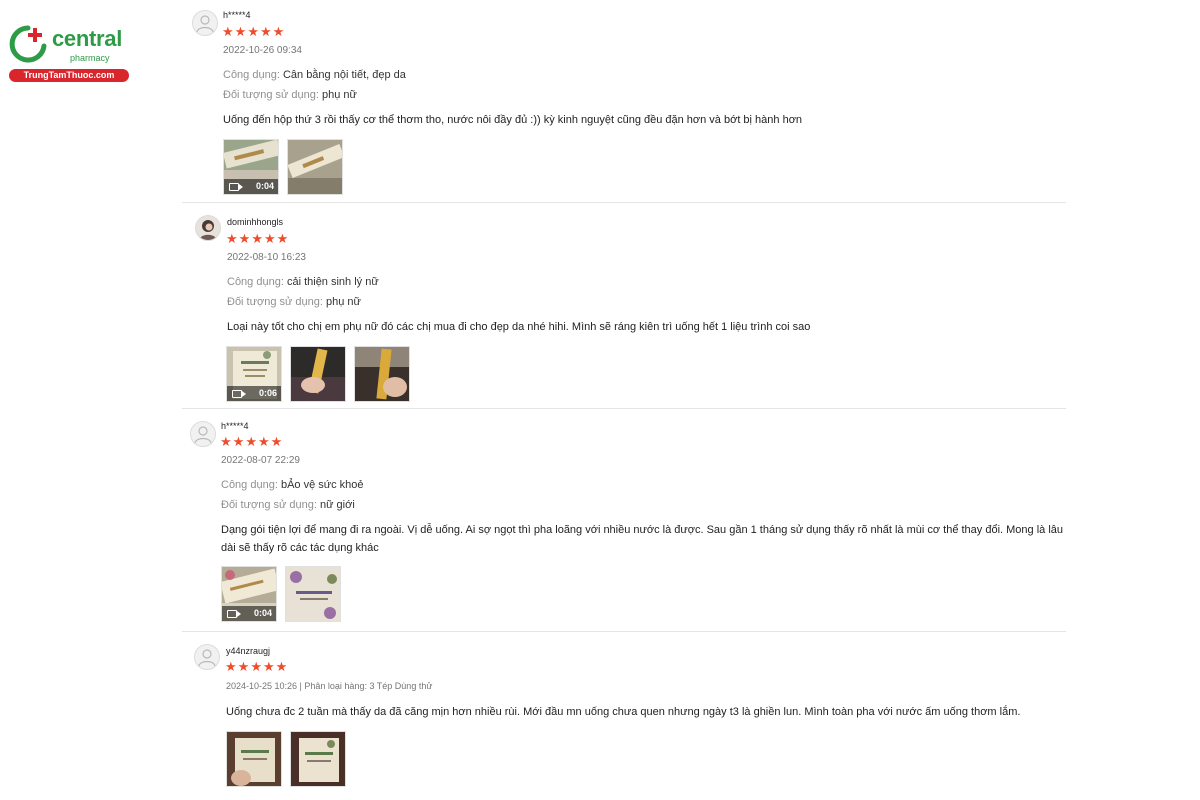 The width and height of the screenshot is (1200, 800). What do you see at coordinates (90, 58) in the screenshot?
I see `logo-subtitle: pharmacy` at bounding box center [90, 58].